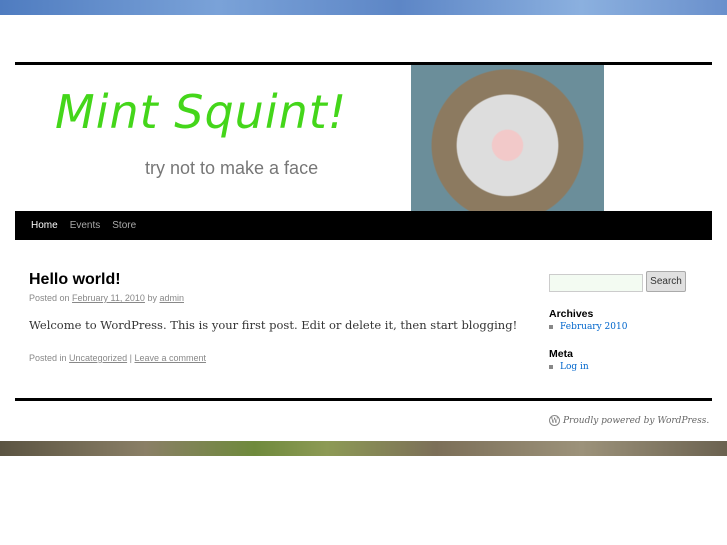  What do you see at coordinates (49, 298) in the screenshot?
I see `posted-on-label: Posted on` at bounding box center [49, 298].